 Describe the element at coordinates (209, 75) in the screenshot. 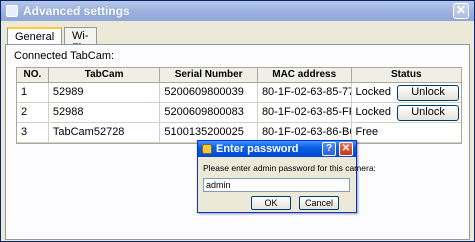

I see `column-header-serial: Serial Number` at that location.